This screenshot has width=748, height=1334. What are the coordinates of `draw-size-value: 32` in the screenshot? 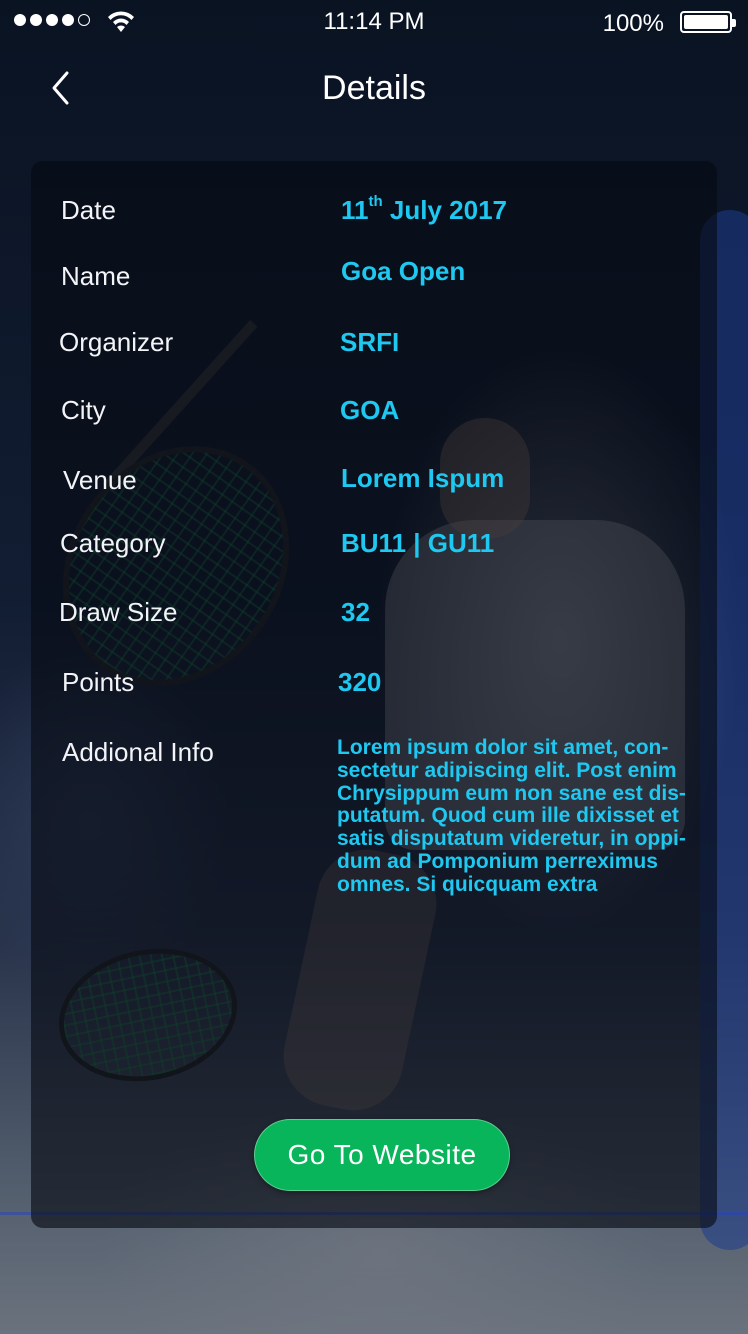 It's located at (355, 612).